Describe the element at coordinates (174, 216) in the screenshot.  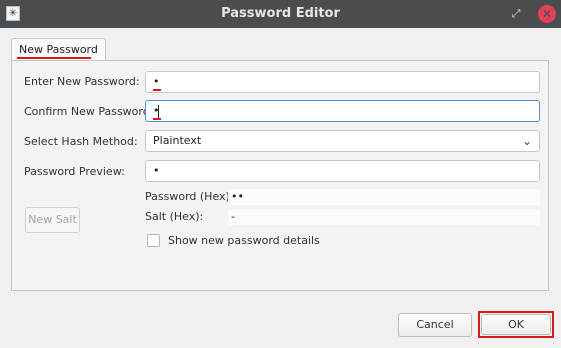
I see `salt-hex-label: Salt (Hex):` at that location.